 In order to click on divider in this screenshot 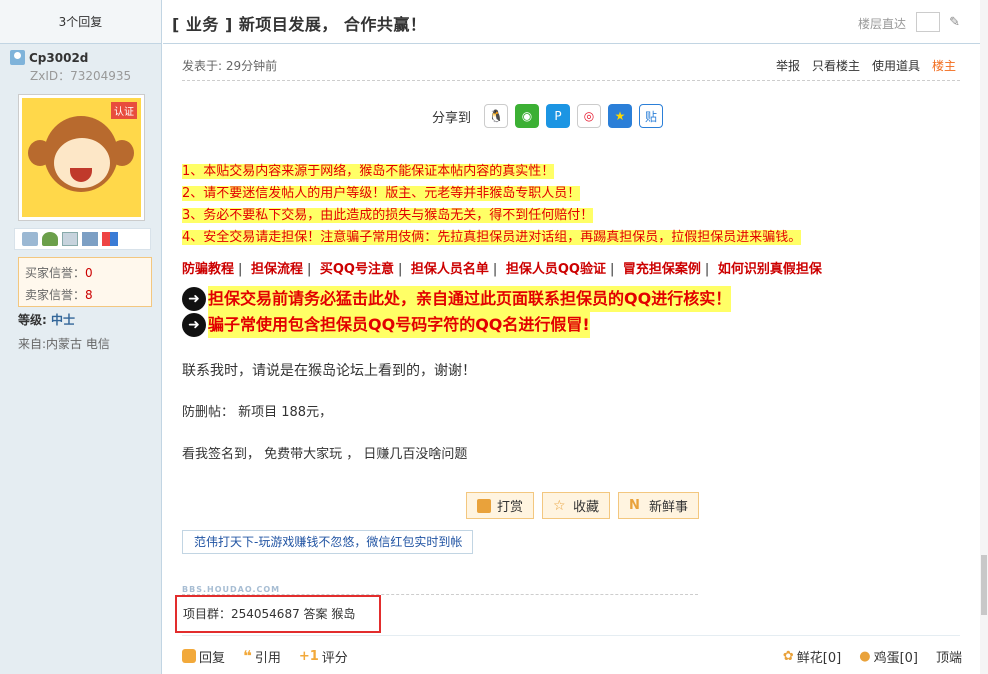, I will do `click(571, 80)`.